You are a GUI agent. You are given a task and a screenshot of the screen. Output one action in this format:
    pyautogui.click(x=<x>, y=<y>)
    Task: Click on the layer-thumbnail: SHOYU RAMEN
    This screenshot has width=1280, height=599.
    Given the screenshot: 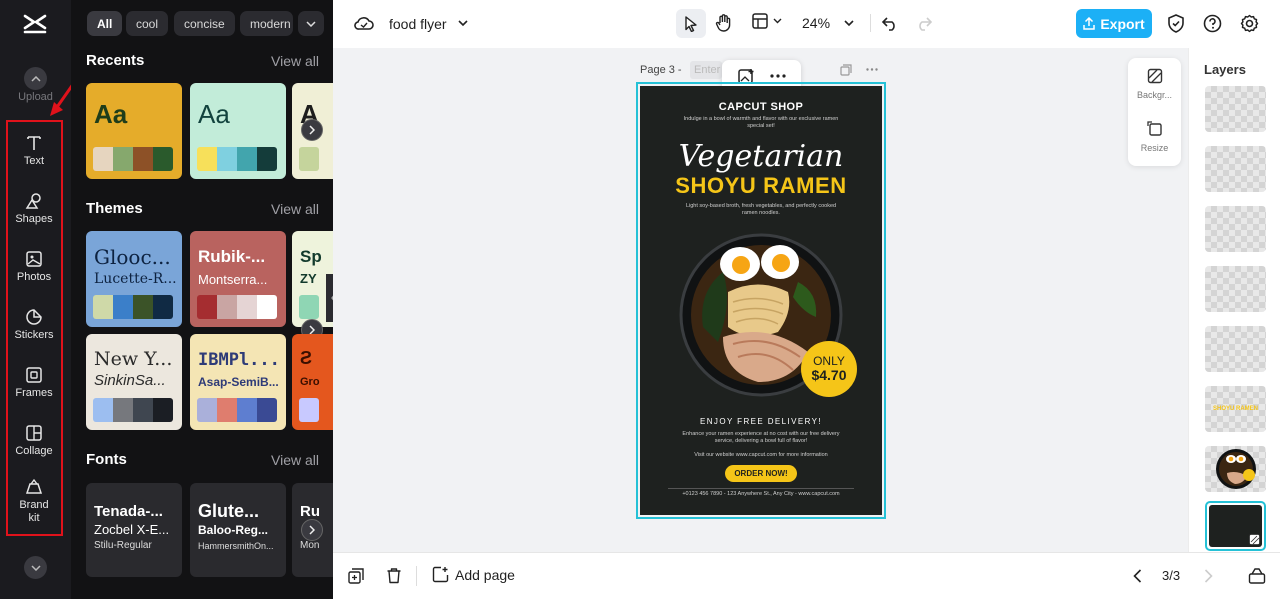 What is the action you would take?
    pyautogui.click(x=1235, y=409)
    